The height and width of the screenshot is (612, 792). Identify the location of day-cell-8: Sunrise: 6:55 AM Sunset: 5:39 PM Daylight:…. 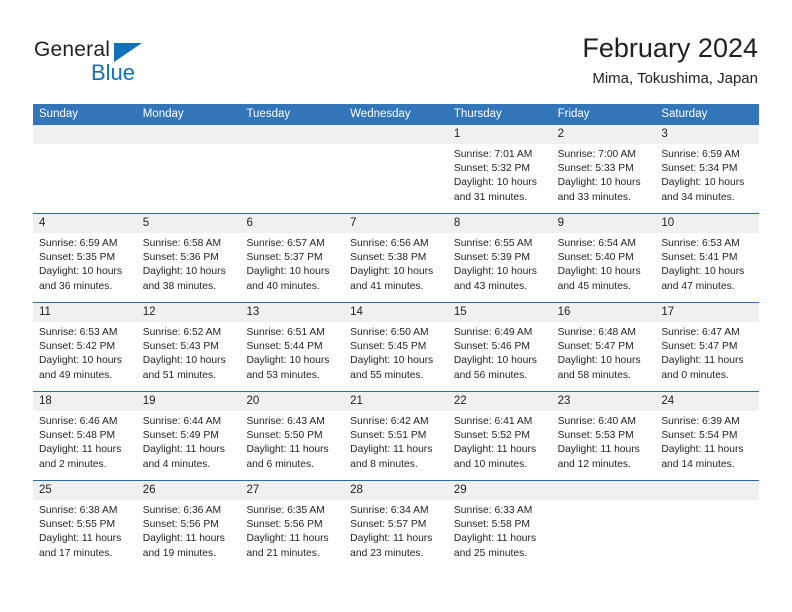
(500, 267).